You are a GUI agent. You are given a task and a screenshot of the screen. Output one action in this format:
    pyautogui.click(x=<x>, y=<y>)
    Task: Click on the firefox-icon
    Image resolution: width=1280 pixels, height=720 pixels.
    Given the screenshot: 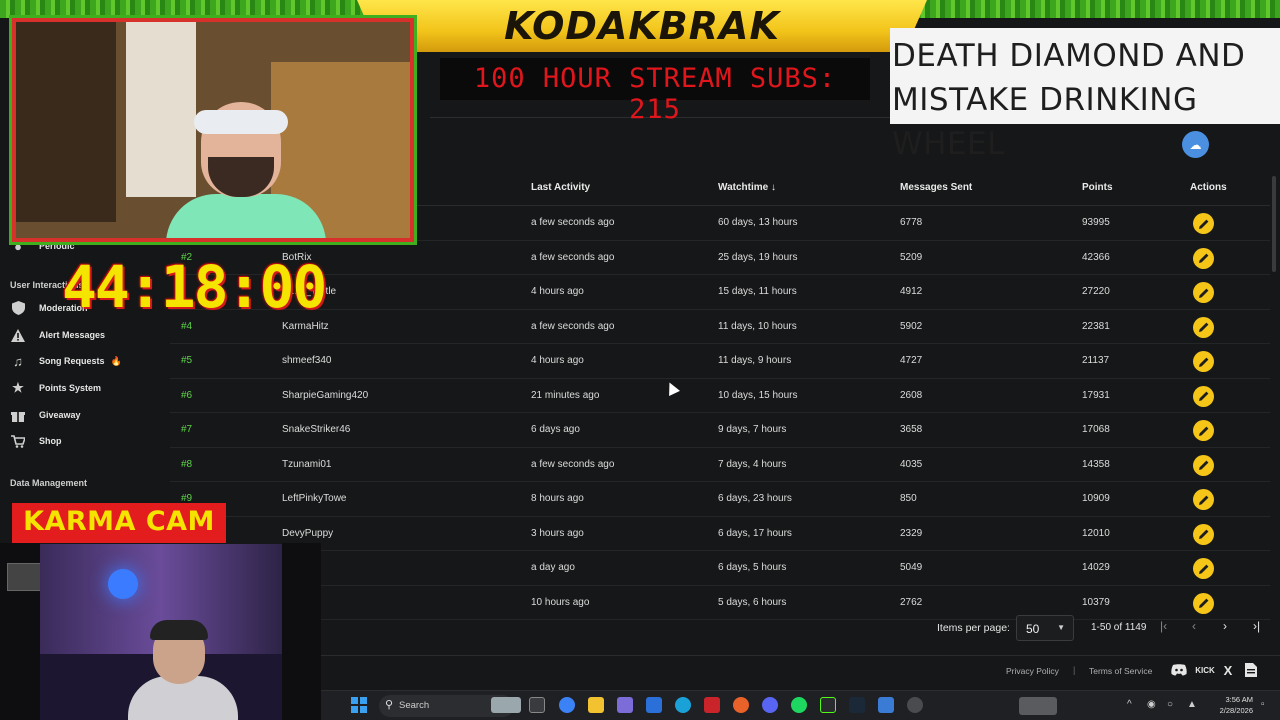 What is the action you would take?
    pyautogui.click(x=741, y=705)
    